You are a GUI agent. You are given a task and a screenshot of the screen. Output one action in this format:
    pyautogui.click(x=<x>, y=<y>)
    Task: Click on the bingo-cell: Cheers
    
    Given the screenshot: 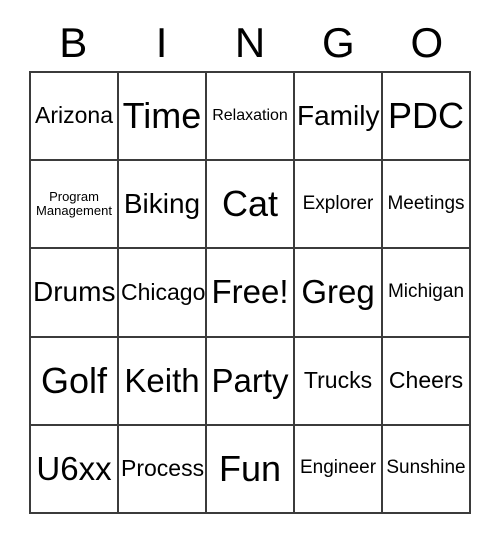 What is the action you would take?
    pyautogui.click(x=427, y=381)
    